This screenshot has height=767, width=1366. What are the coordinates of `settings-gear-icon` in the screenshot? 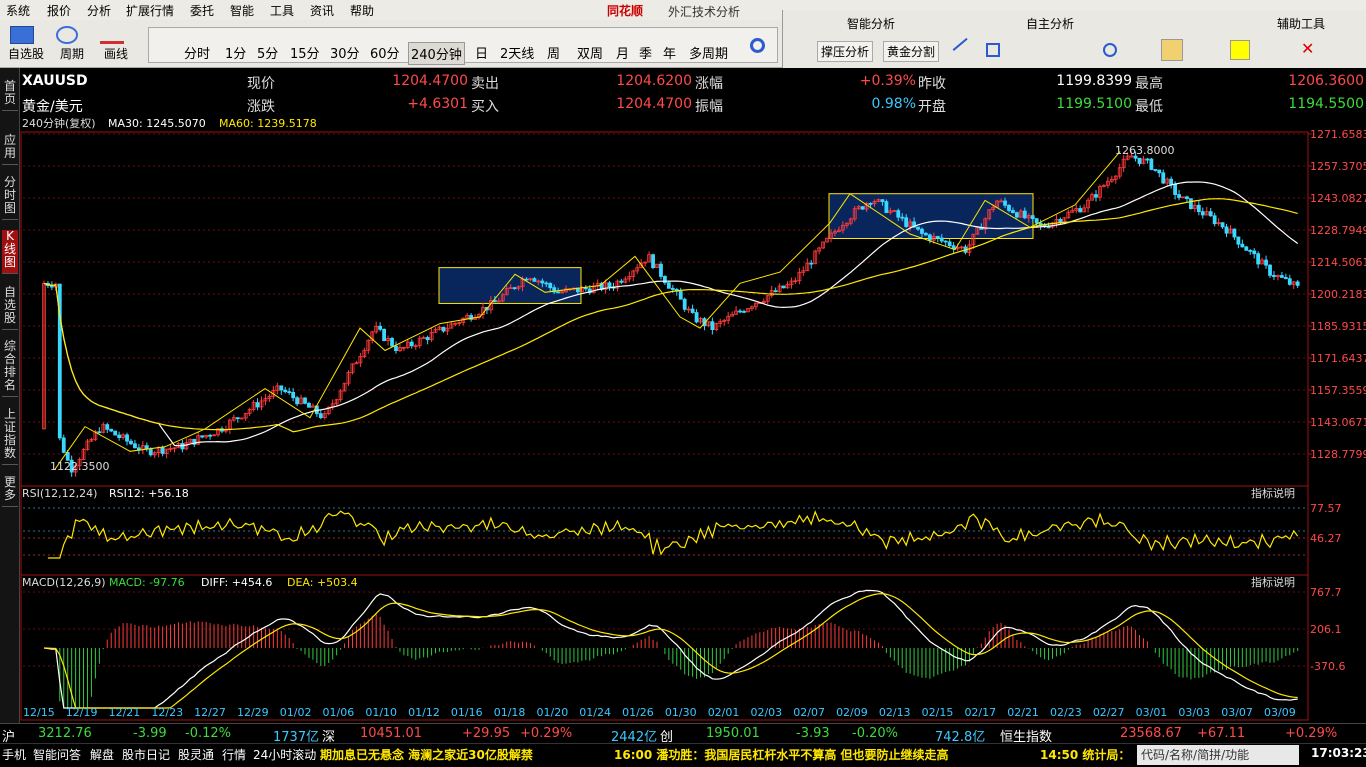 It's located at (757, 45).